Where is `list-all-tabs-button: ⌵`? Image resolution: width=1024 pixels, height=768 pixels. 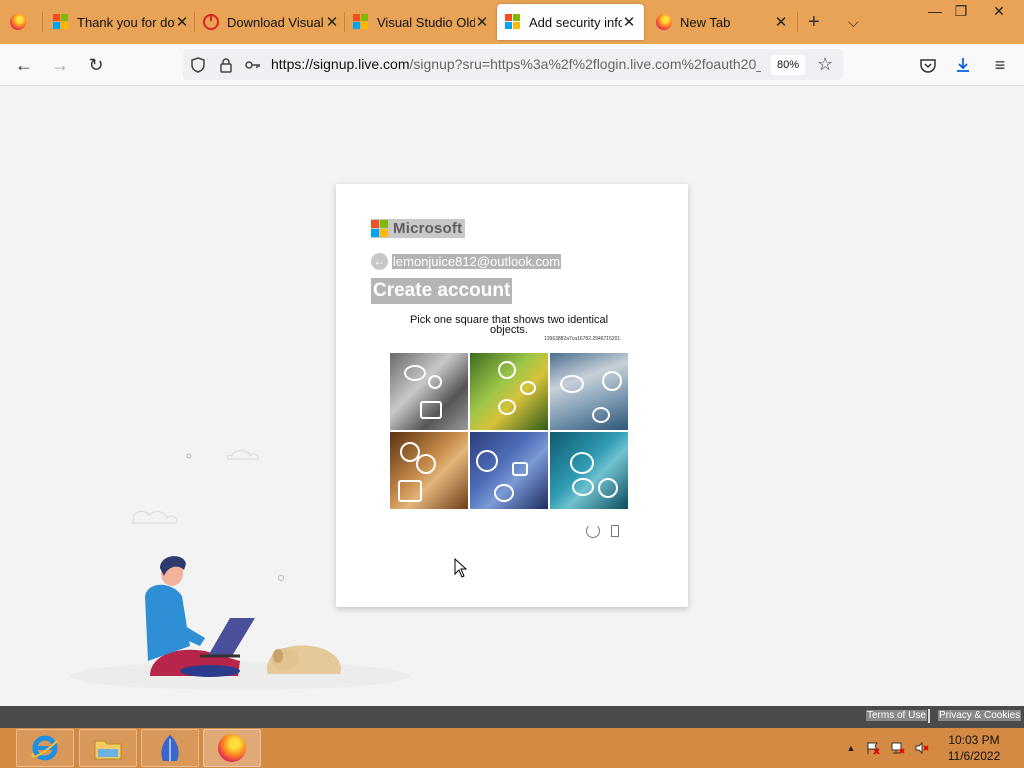 list-all-tabs-button: ⌵ is located at coordinates (858, 22).